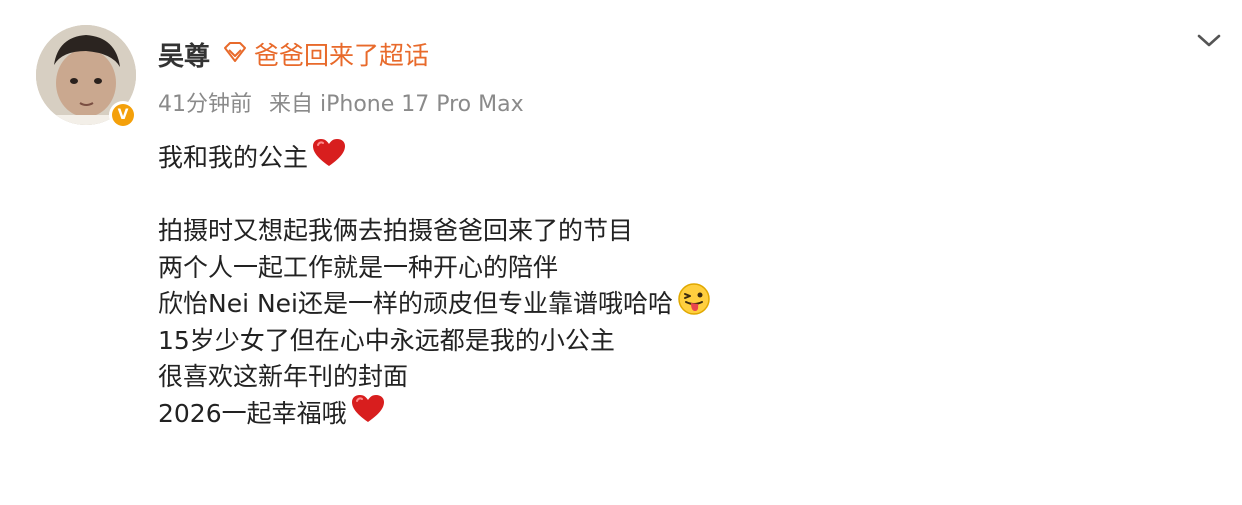 The width and height of the screenshot is (1242, 505). I want to click on content-line: 很喜欢这新年刊的封面, so click(283, 376).